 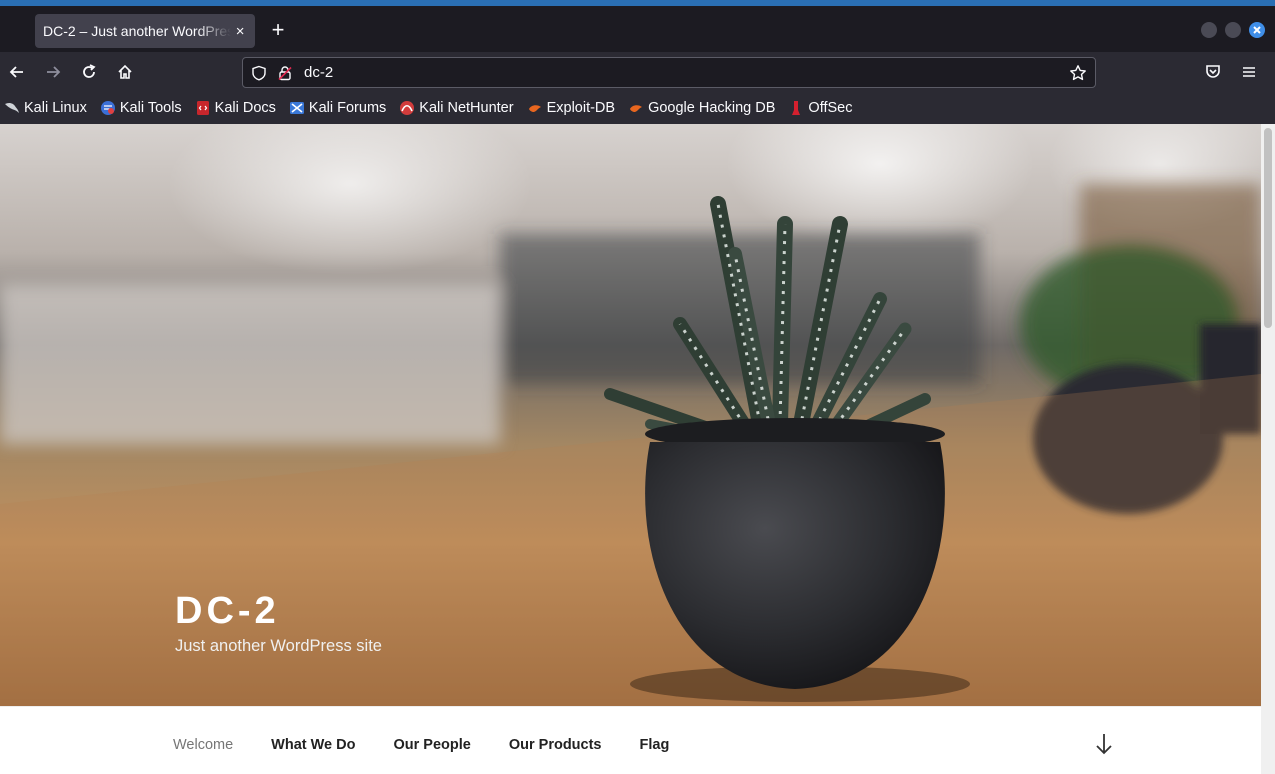 I want to click on bookmark-offsec: OffSec, so click(x=820, y=108).